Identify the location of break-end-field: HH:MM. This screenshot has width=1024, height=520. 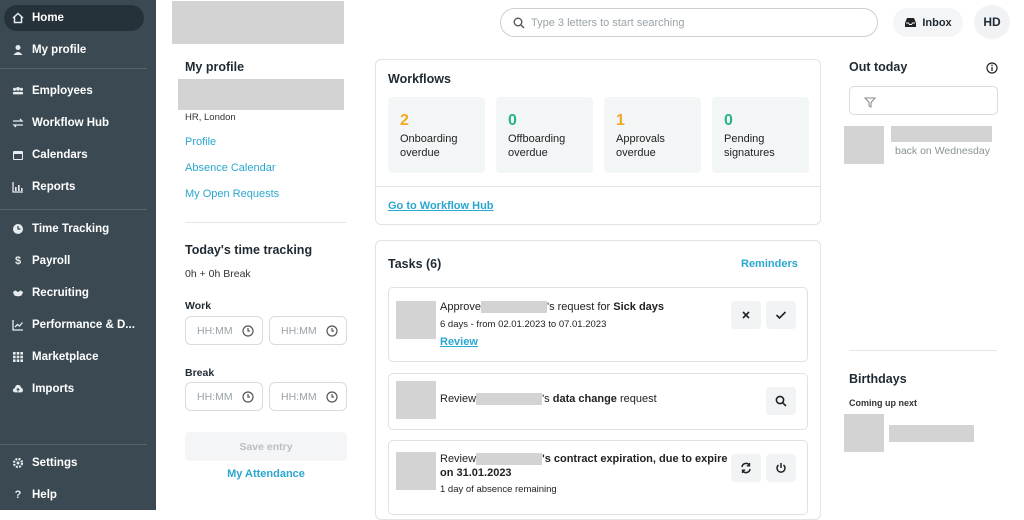
(308, 396).